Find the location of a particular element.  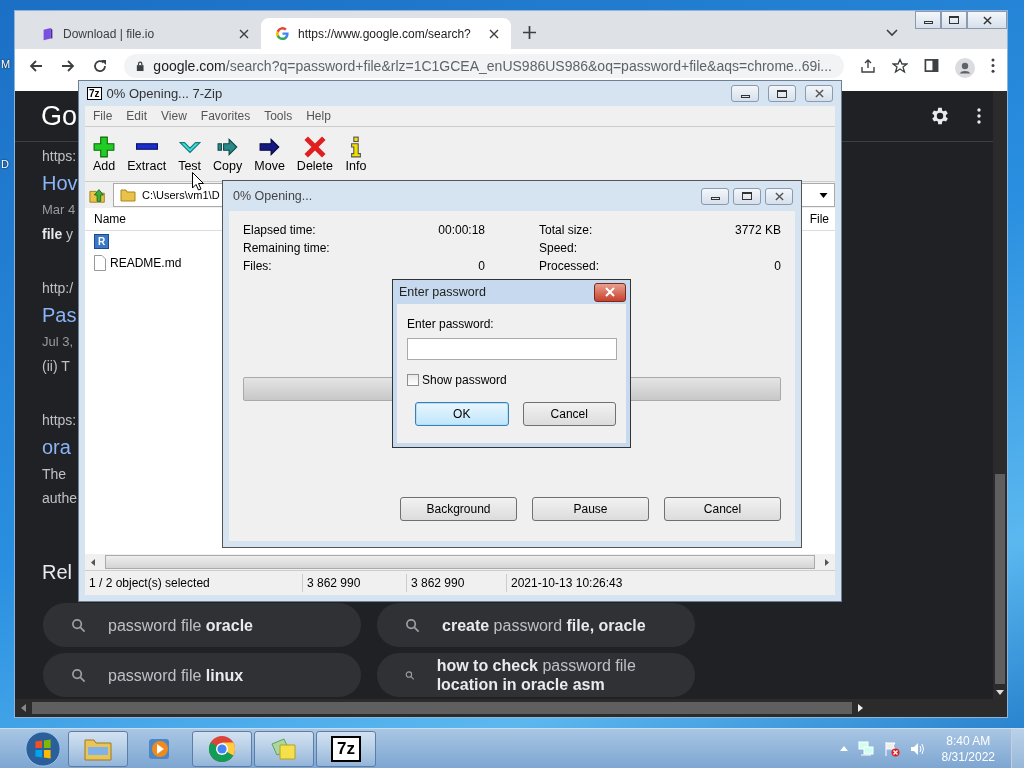

toolbar-button: Move is located at coordinates (269, 154).